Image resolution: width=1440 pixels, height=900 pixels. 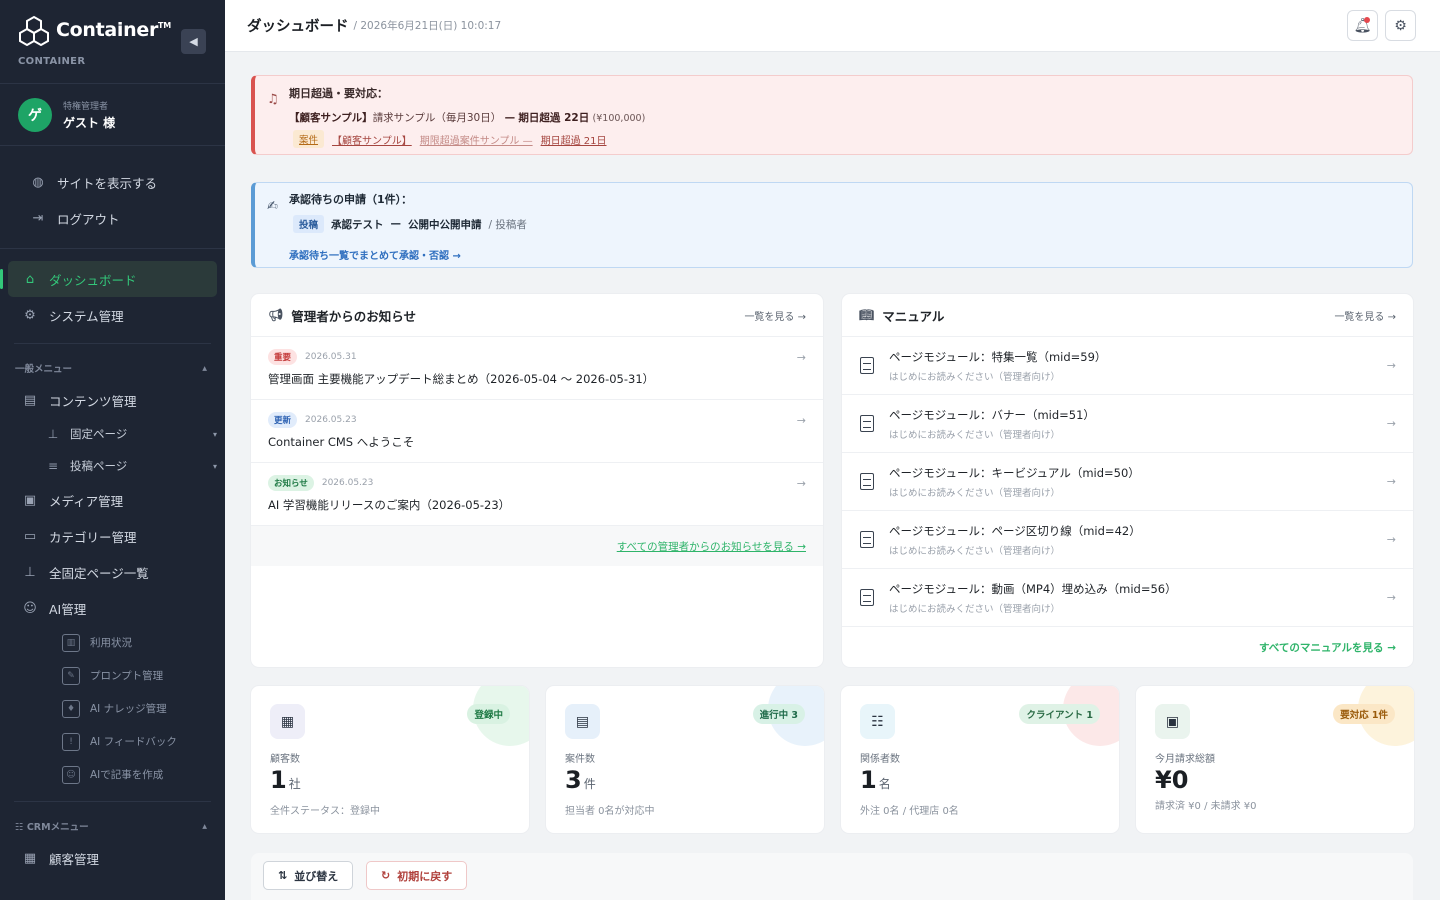 What do you see at coordinates (778, 714) in the screenshot?
I see `status-badge: 進行中 3` at bounding box center [778, 714].